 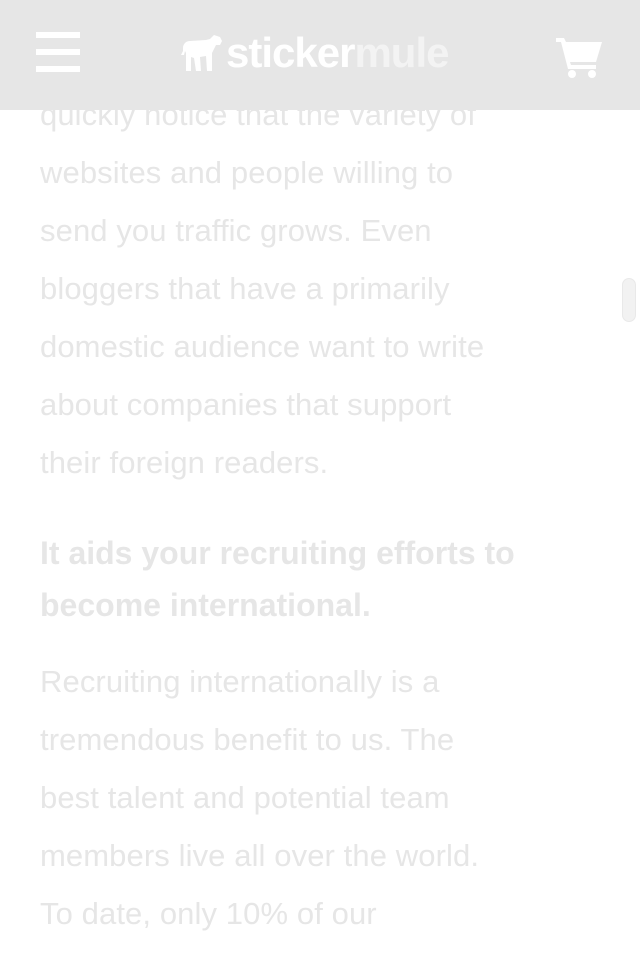 I want to click on logo-word-sticker: sticker, so click(x=290, y=52).